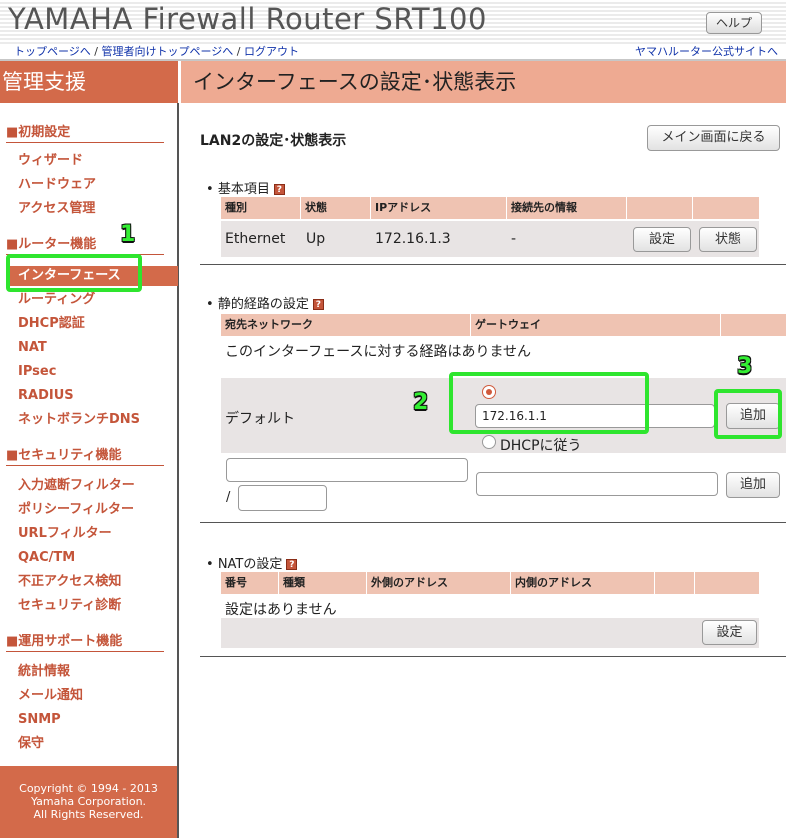 Image resolution: width=786 pixels, height=838 pixels. I want to click on netmask-slash: /, so click(228, 497).